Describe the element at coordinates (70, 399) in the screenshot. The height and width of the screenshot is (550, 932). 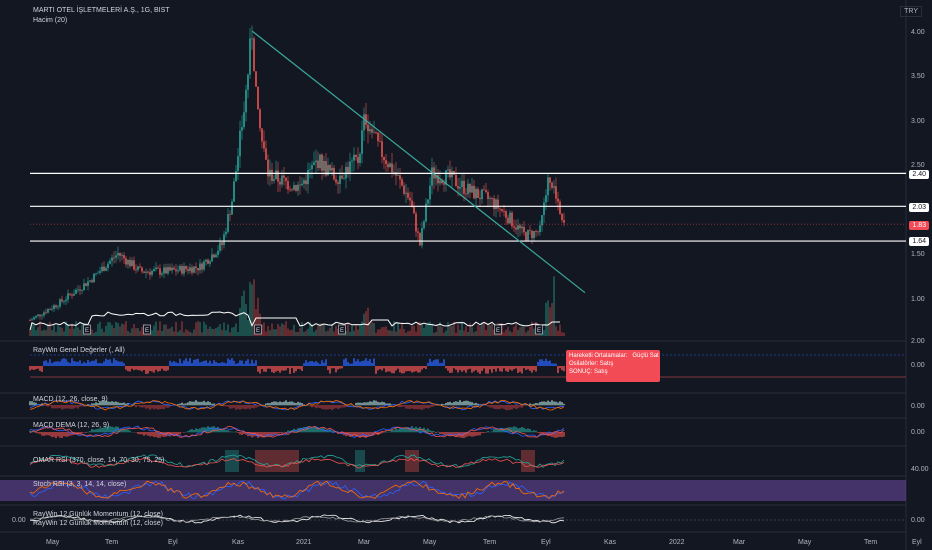
I see `panel-title-macd: MACD (12, 26, close, 9)` at that location.